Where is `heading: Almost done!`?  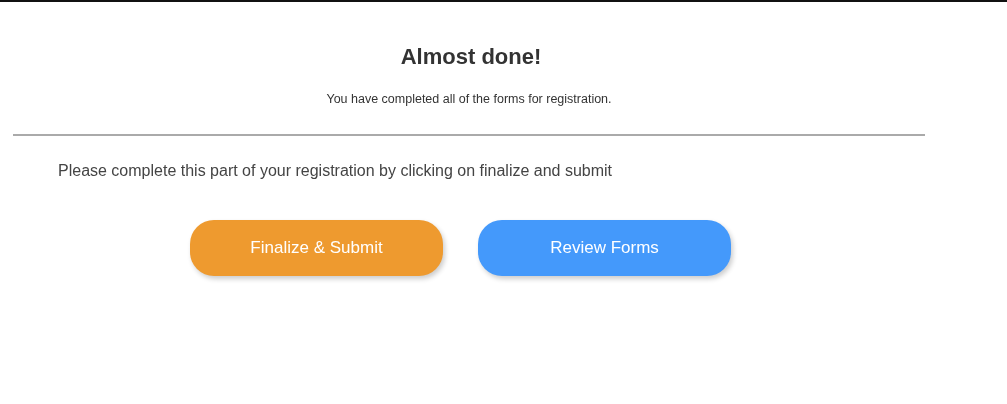 heading: Almost done! is located at coordinates (471, 57).